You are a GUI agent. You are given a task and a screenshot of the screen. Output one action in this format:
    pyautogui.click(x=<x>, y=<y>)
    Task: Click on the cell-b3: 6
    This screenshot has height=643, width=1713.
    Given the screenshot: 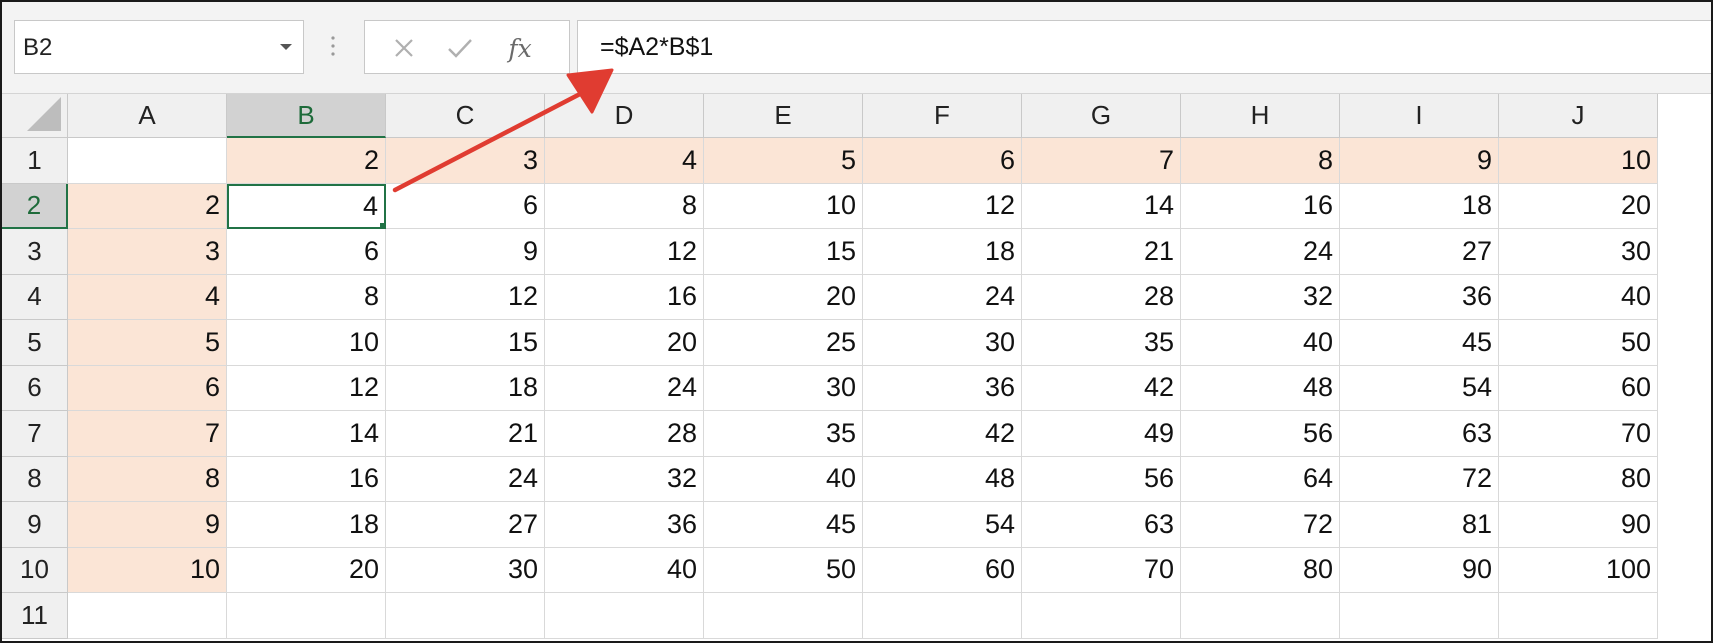 What is the action you would take?
    pyautogui.click(x=306, y=252)
    